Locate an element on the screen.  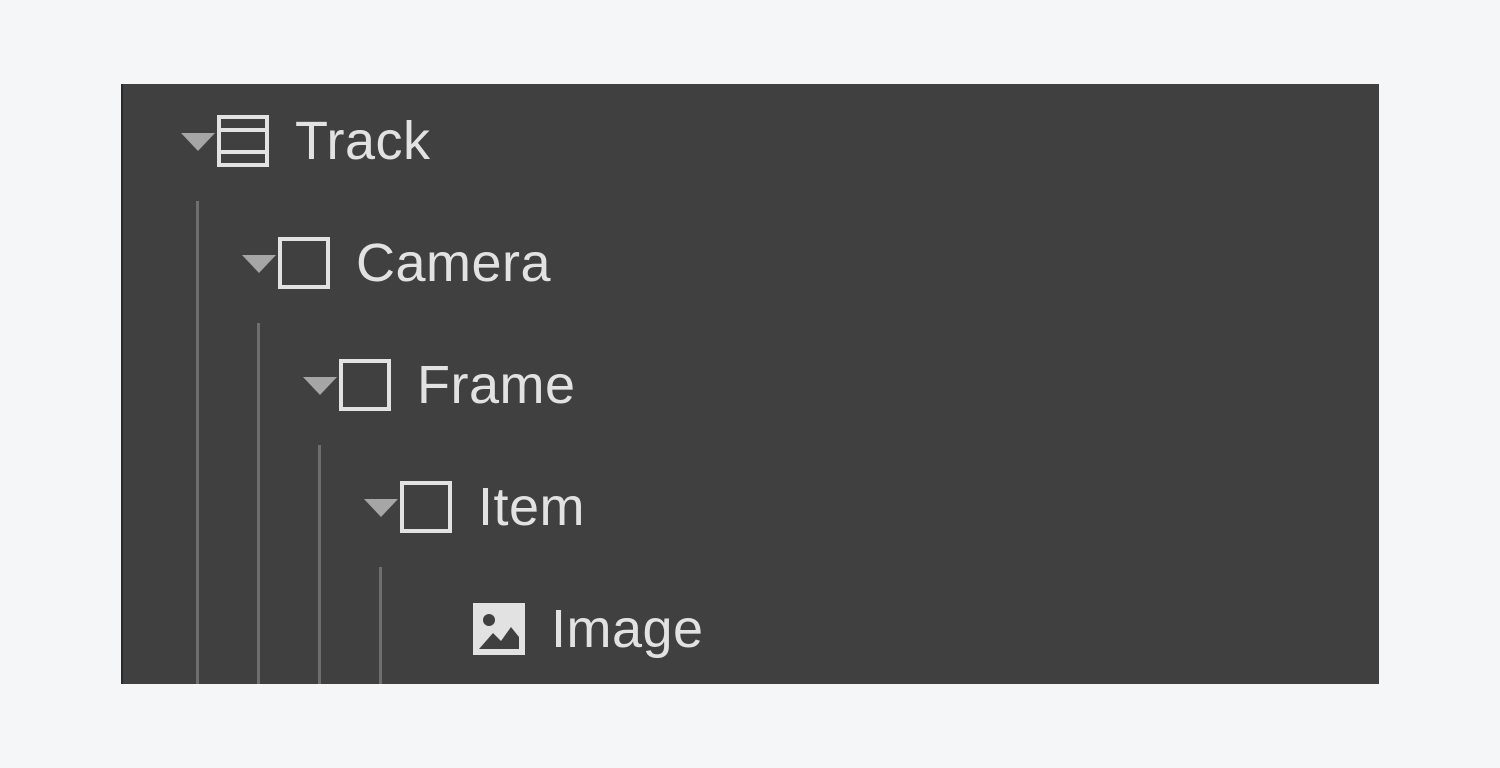
tree-item-label: Item is located at coordinates (532, 507).